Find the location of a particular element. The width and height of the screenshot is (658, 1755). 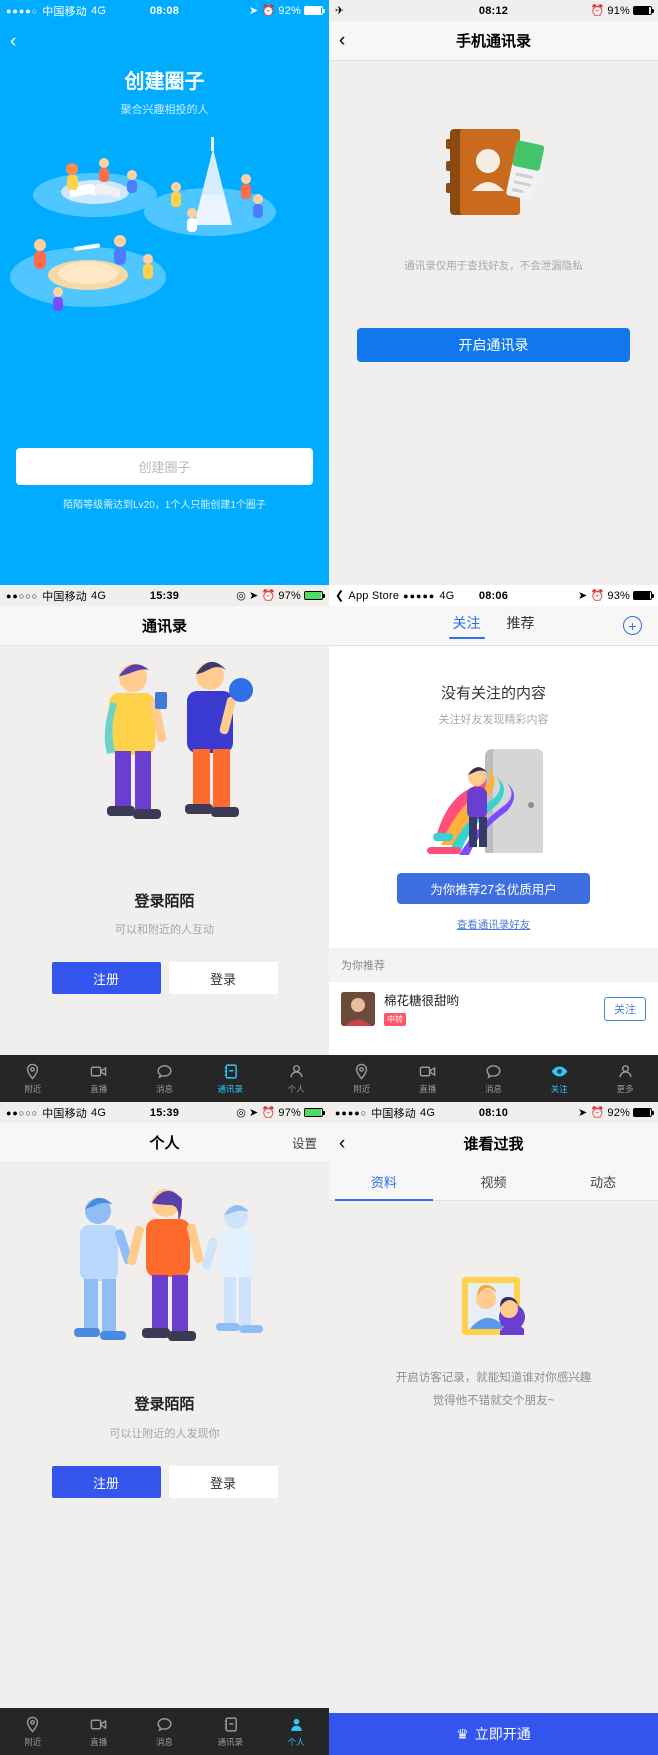

person-icon is located at coordinates (625, 1070).